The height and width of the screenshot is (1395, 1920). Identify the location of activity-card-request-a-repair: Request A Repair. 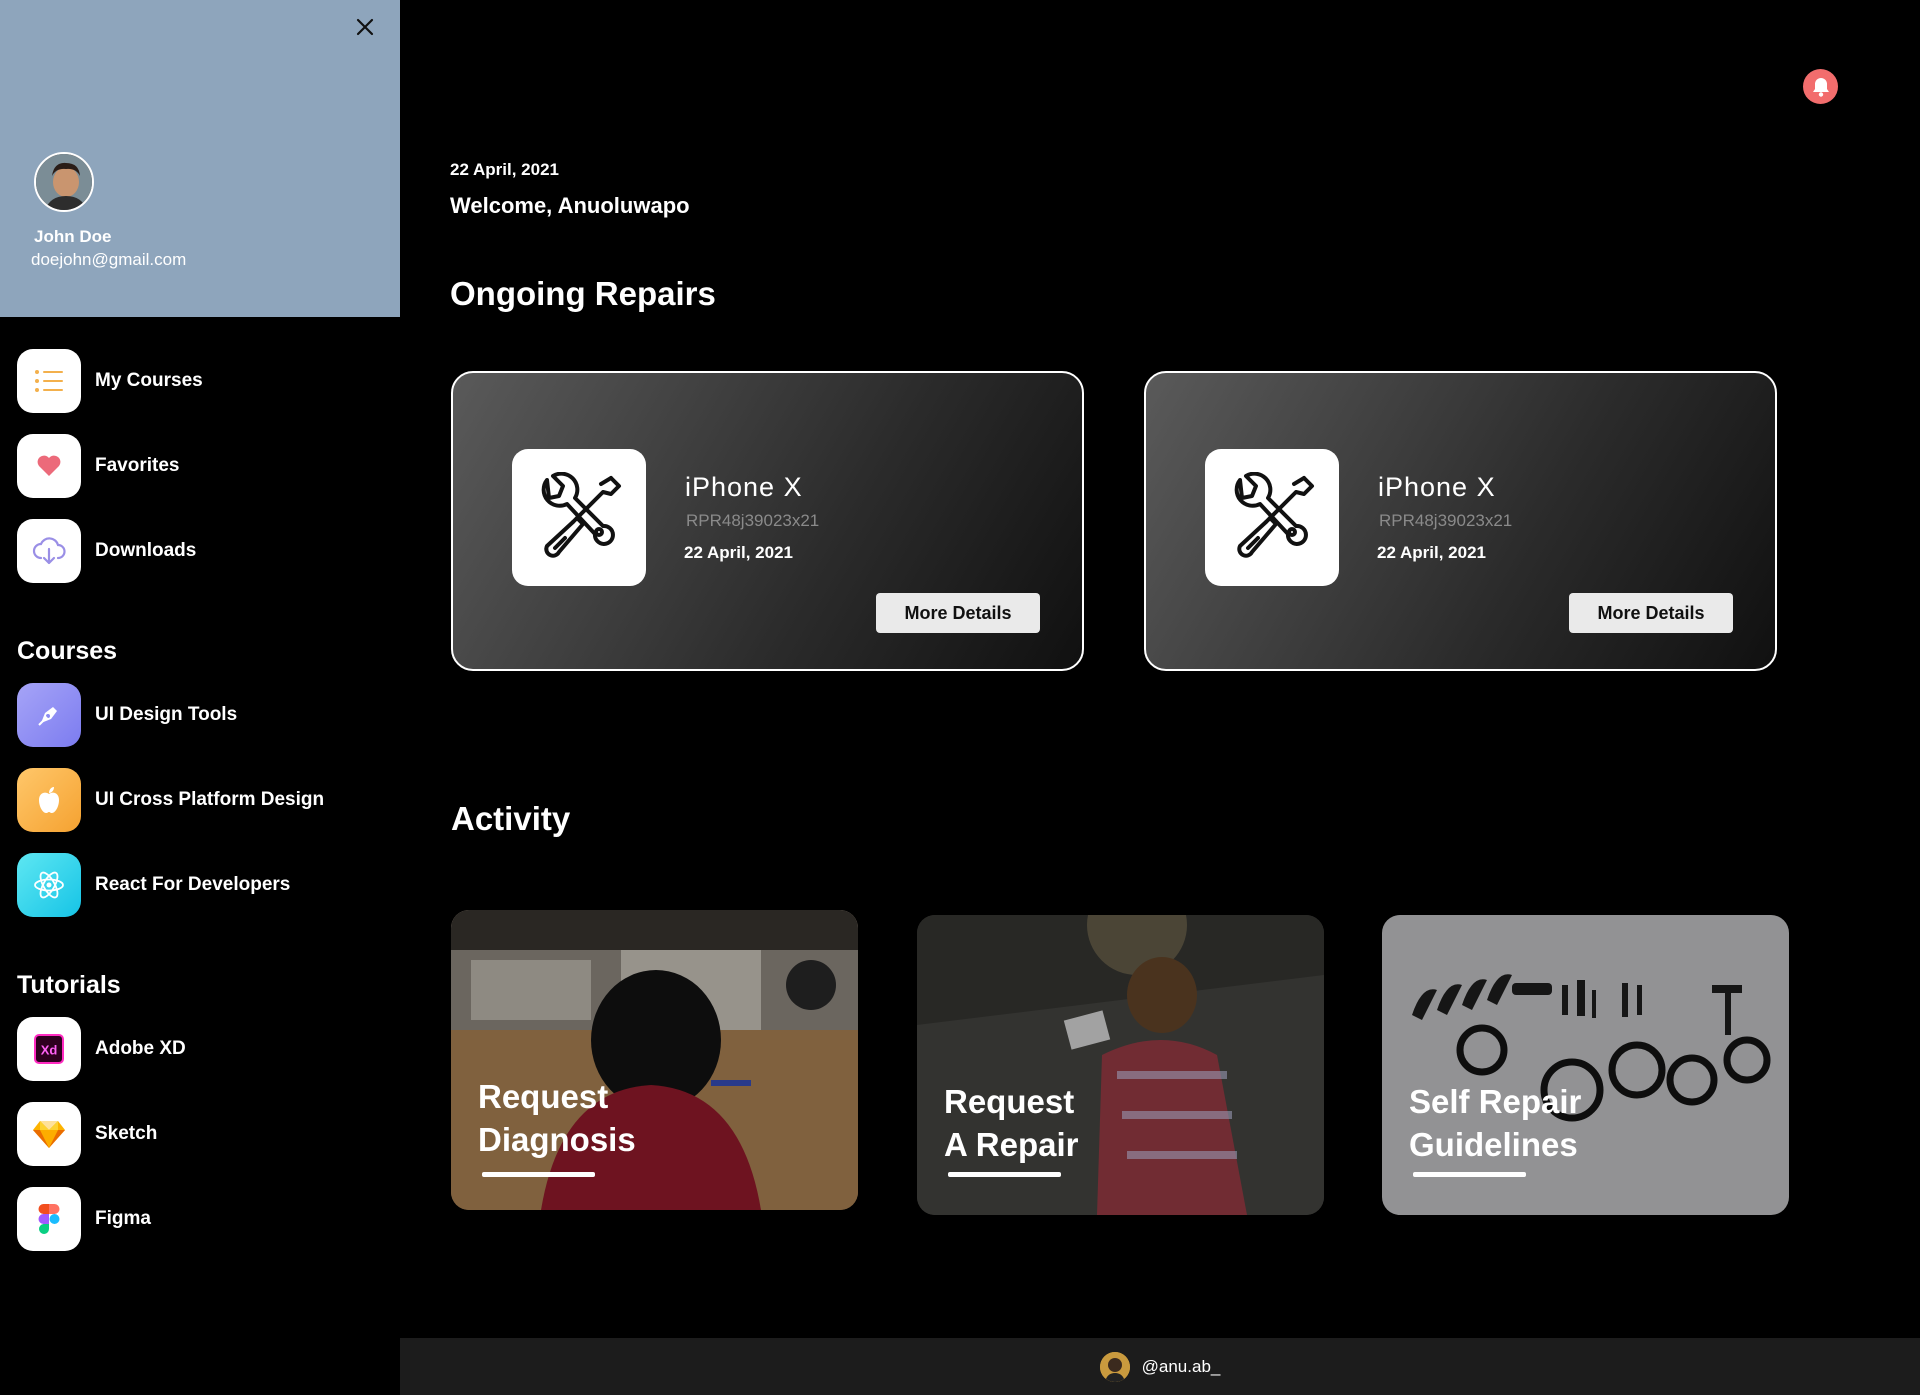
(1120, 1065).